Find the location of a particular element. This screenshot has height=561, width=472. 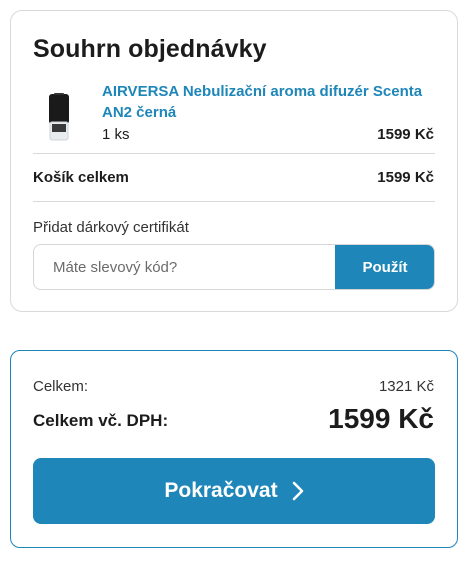

apply-coupon-button: Použít is located at coordinates (384, 267).